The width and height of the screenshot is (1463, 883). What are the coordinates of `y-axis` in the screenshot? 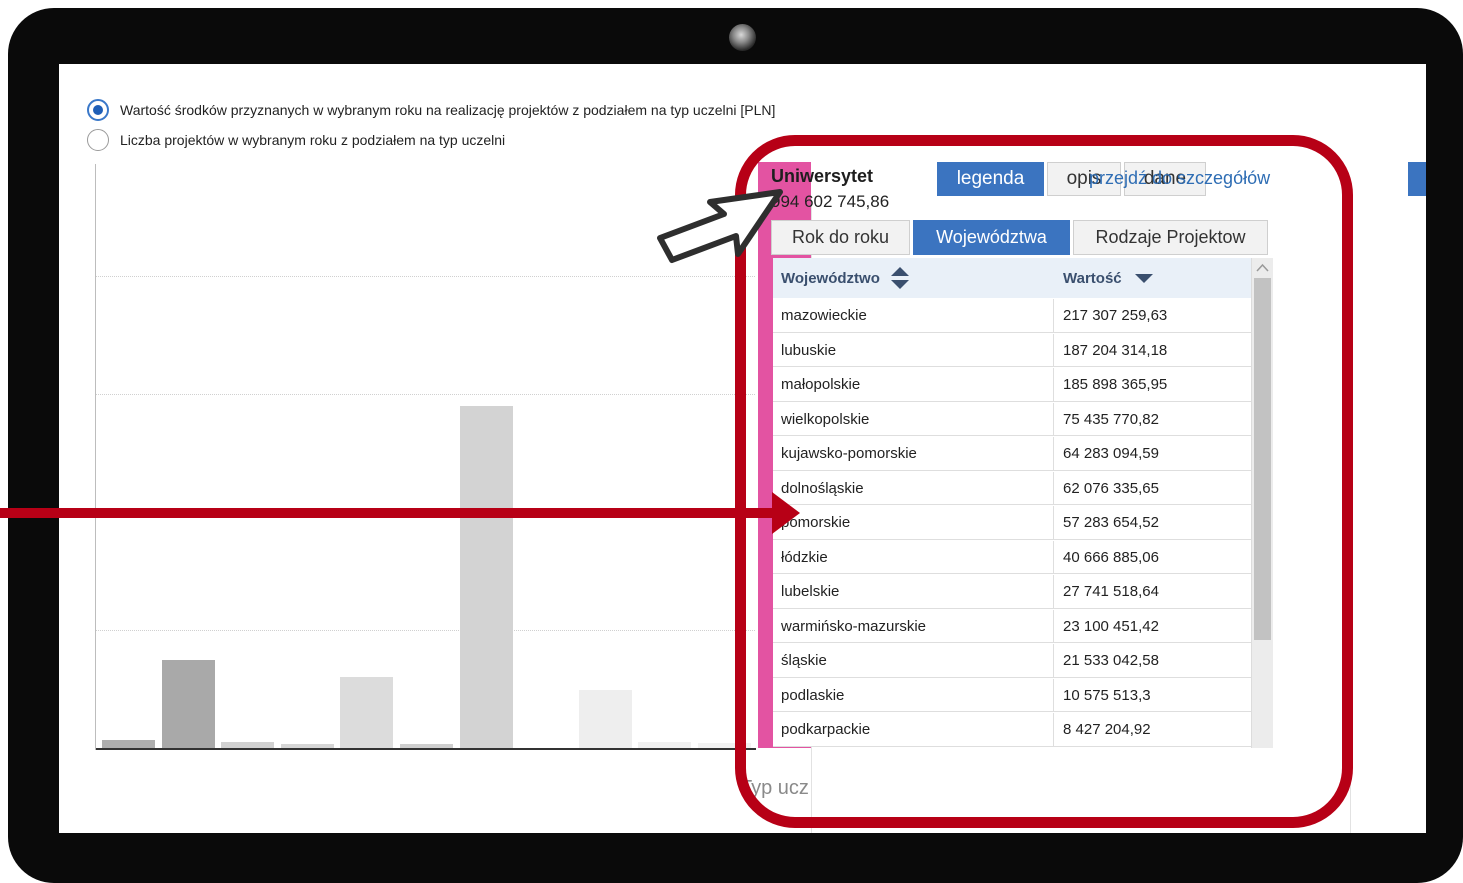 It's located at (95, 457).